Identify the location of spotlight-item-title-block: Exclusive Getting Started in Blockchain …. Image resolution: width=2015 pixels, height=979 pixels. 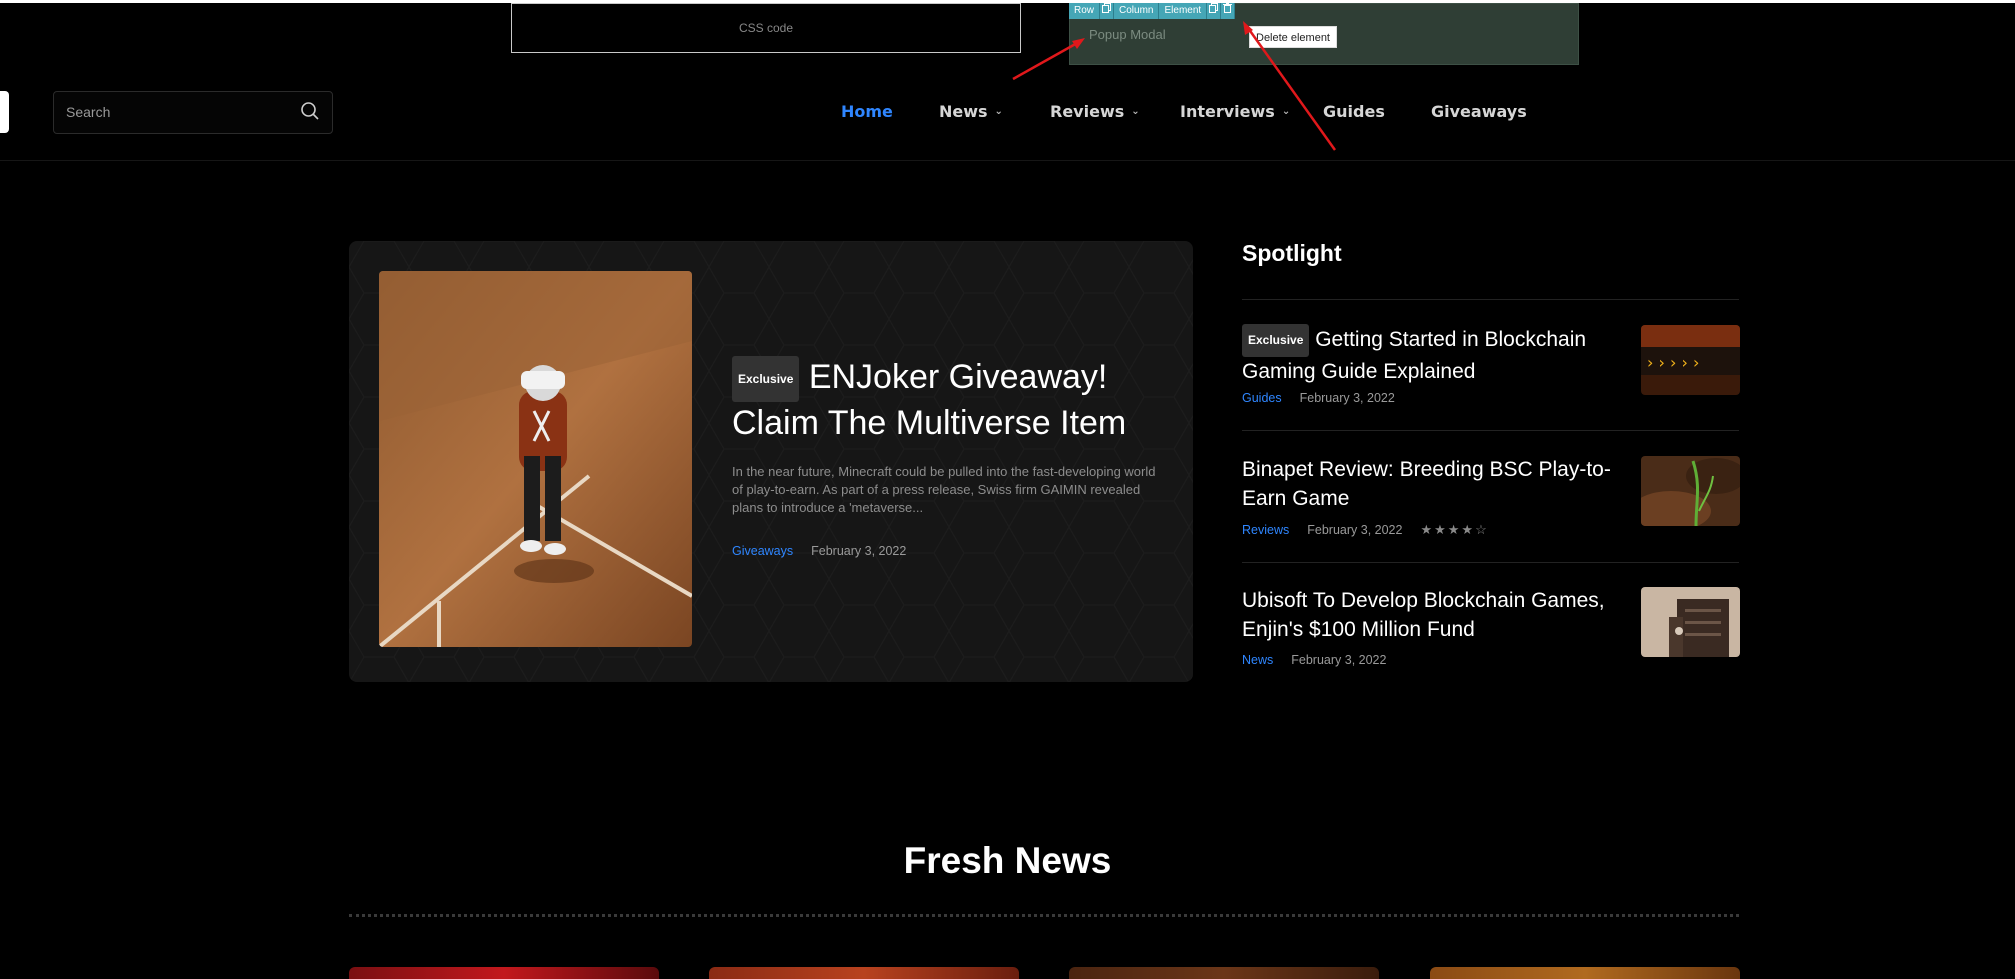
(1437, 355).